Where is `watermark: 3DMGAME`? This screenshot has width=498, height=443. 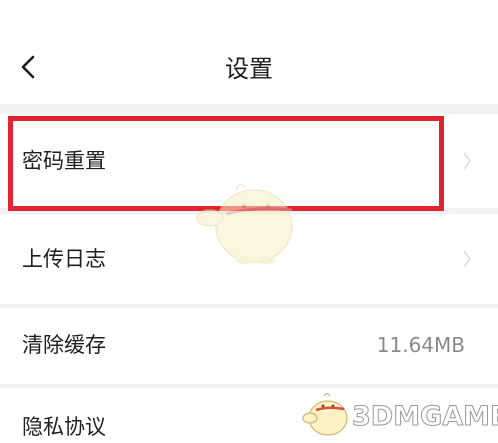 watermark: 3DMGAME is located at coordinates (399, 415).